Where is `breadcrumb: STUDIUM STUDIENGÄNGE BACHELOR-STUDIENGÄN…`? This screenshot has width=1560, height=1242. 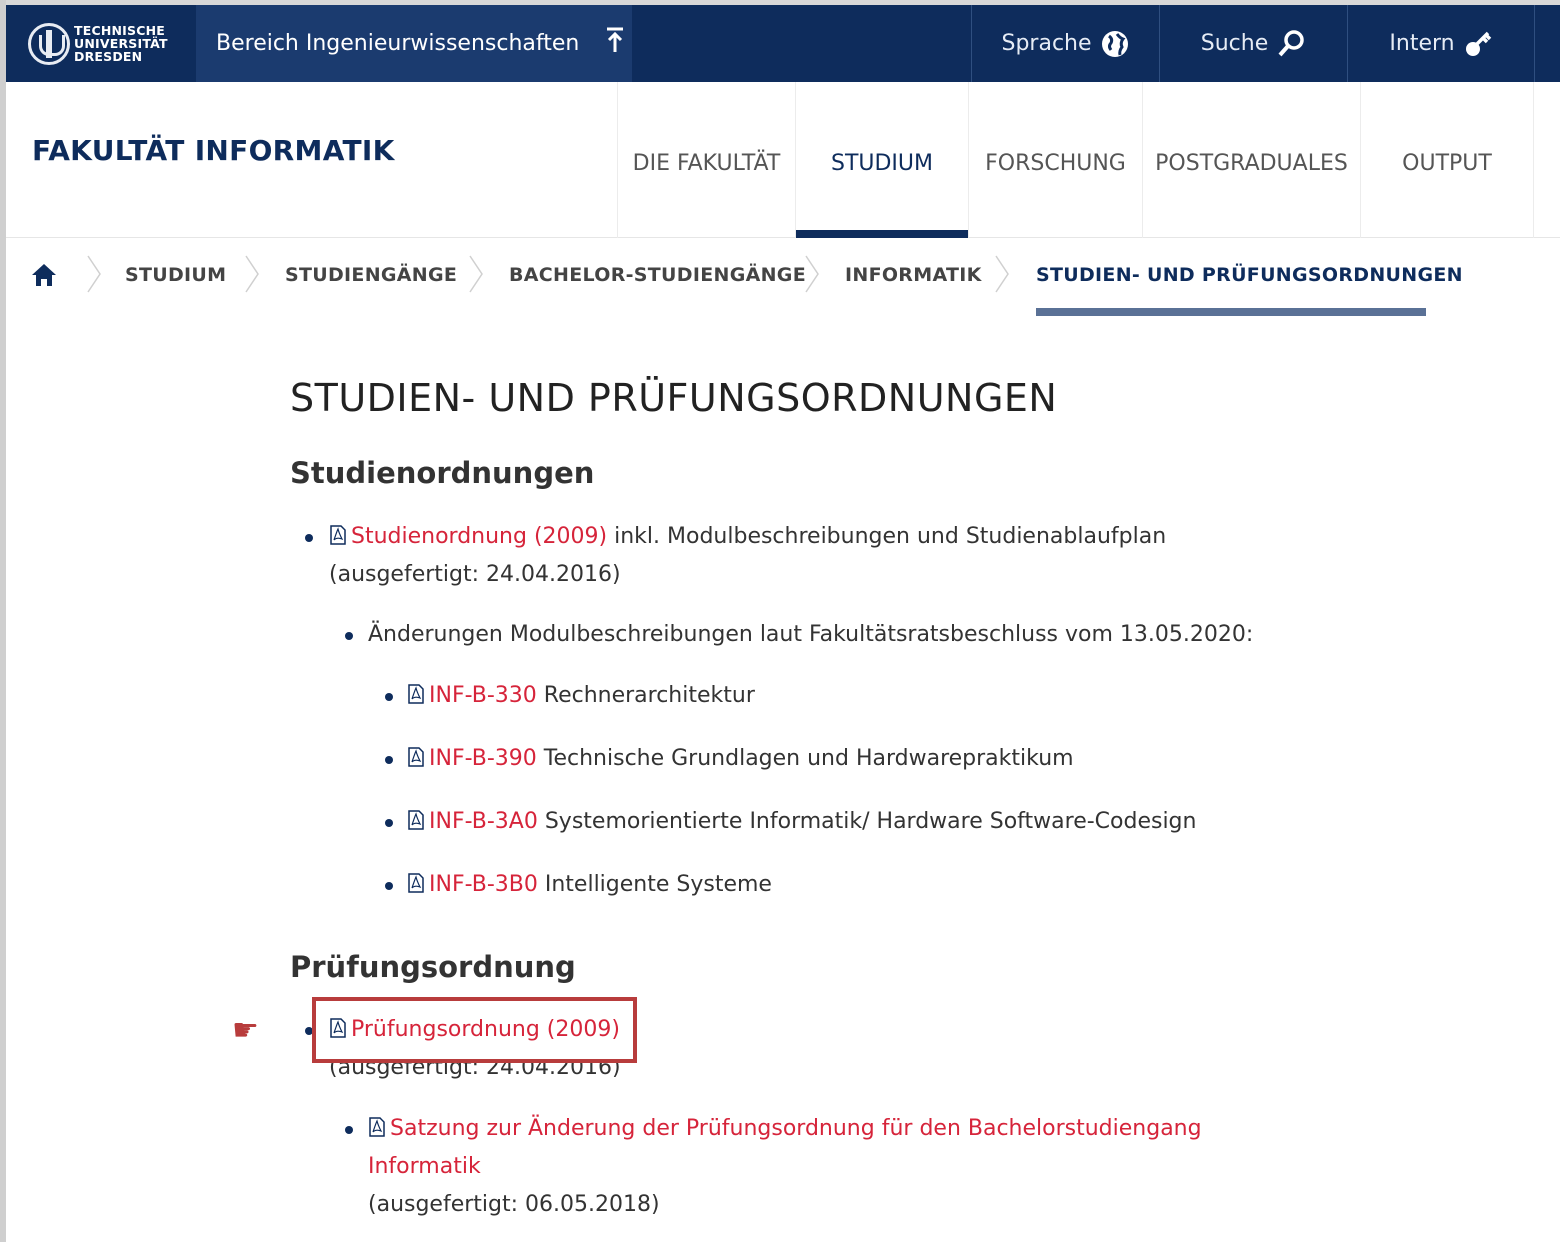
breadcrumb: STUDIUM STUDIENGÄNGE BACHELOR-STUDIENGÄN… is located at coordinates (783, 280).